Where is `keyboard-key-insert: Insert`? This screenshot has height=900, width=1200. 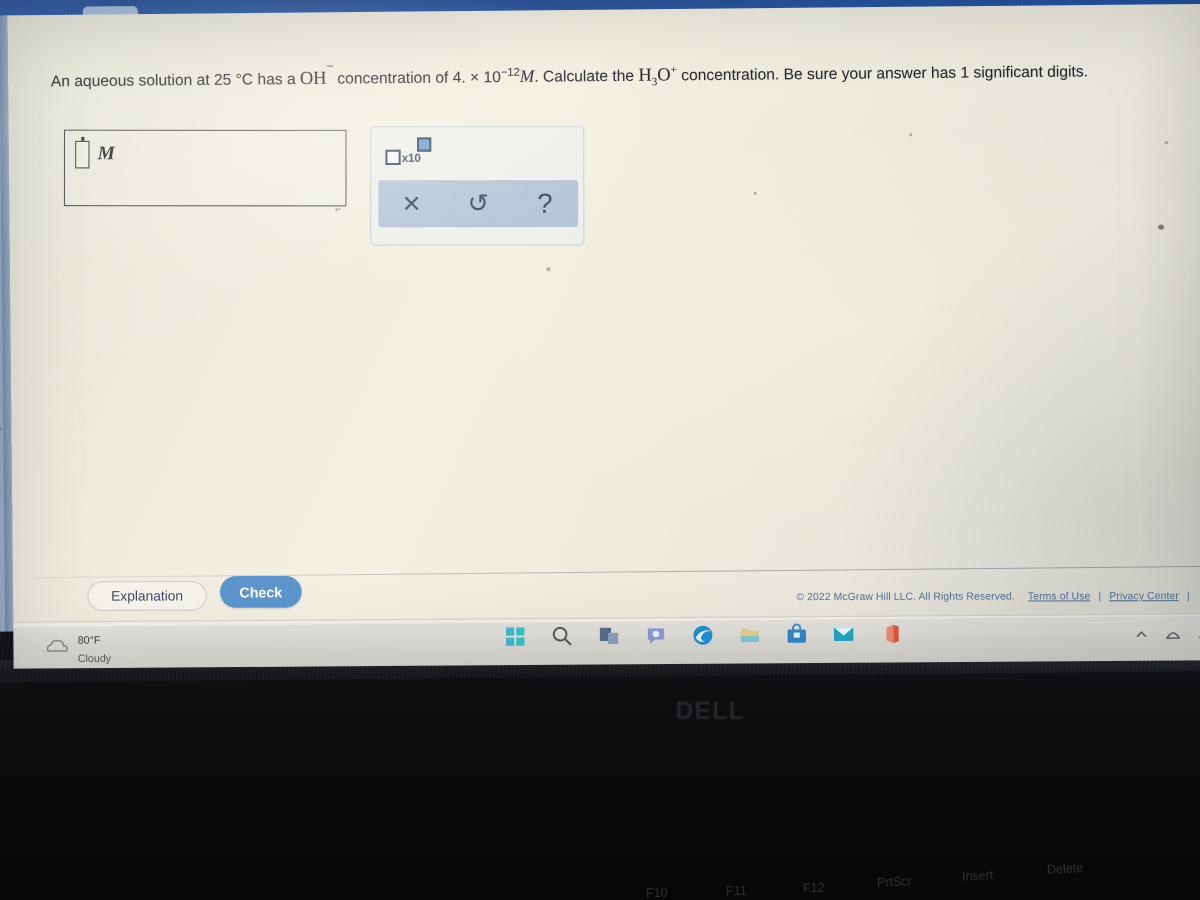
keyboard-key-insert: Insert is located at coordinates (977, 876).